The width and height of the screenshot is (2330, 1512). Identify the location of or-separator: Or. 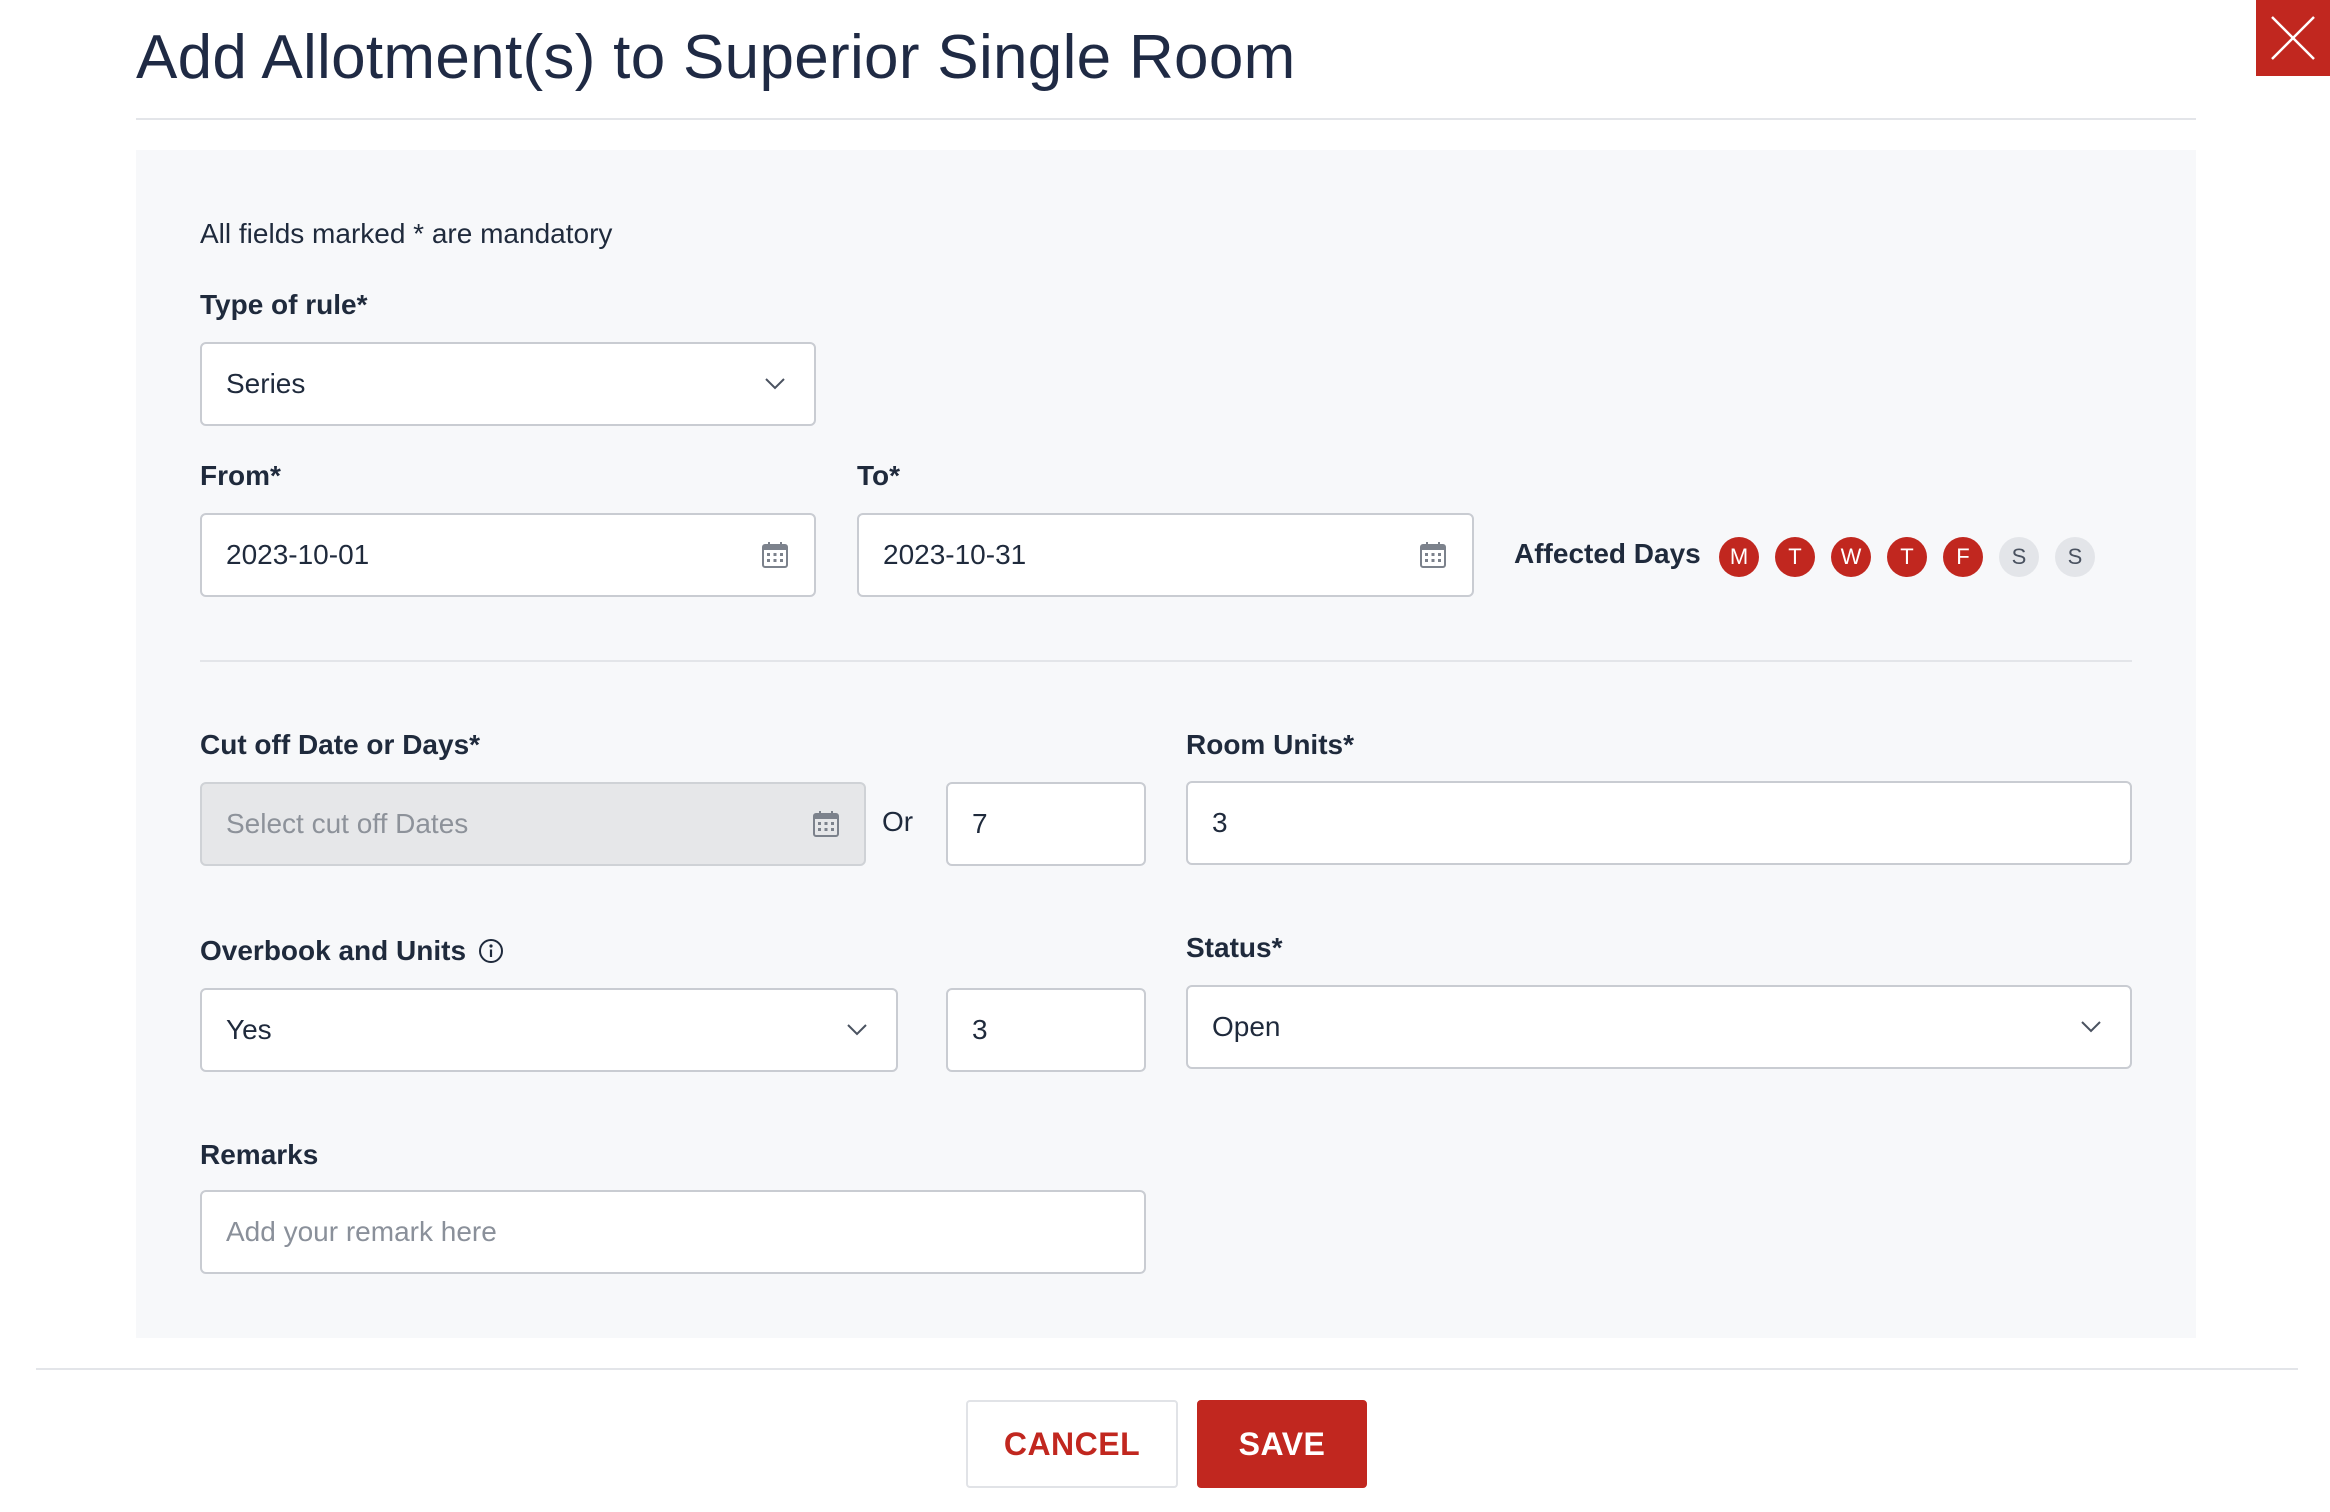
(898, 821).